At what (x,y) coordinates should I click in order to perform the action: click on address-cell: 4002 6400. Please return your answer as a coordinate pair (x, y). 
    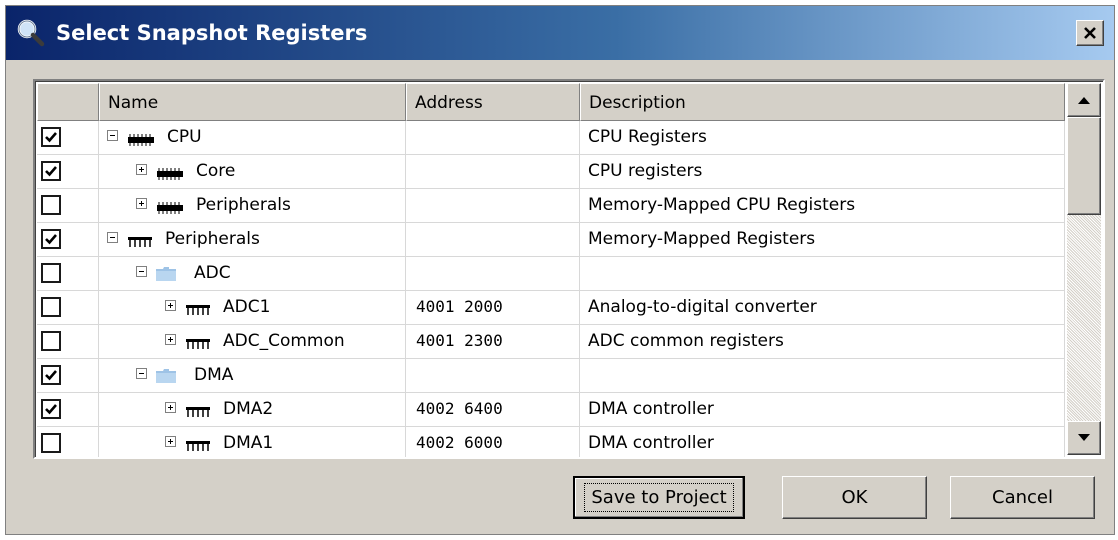
    Looking at the image, I should click on (493, 409).